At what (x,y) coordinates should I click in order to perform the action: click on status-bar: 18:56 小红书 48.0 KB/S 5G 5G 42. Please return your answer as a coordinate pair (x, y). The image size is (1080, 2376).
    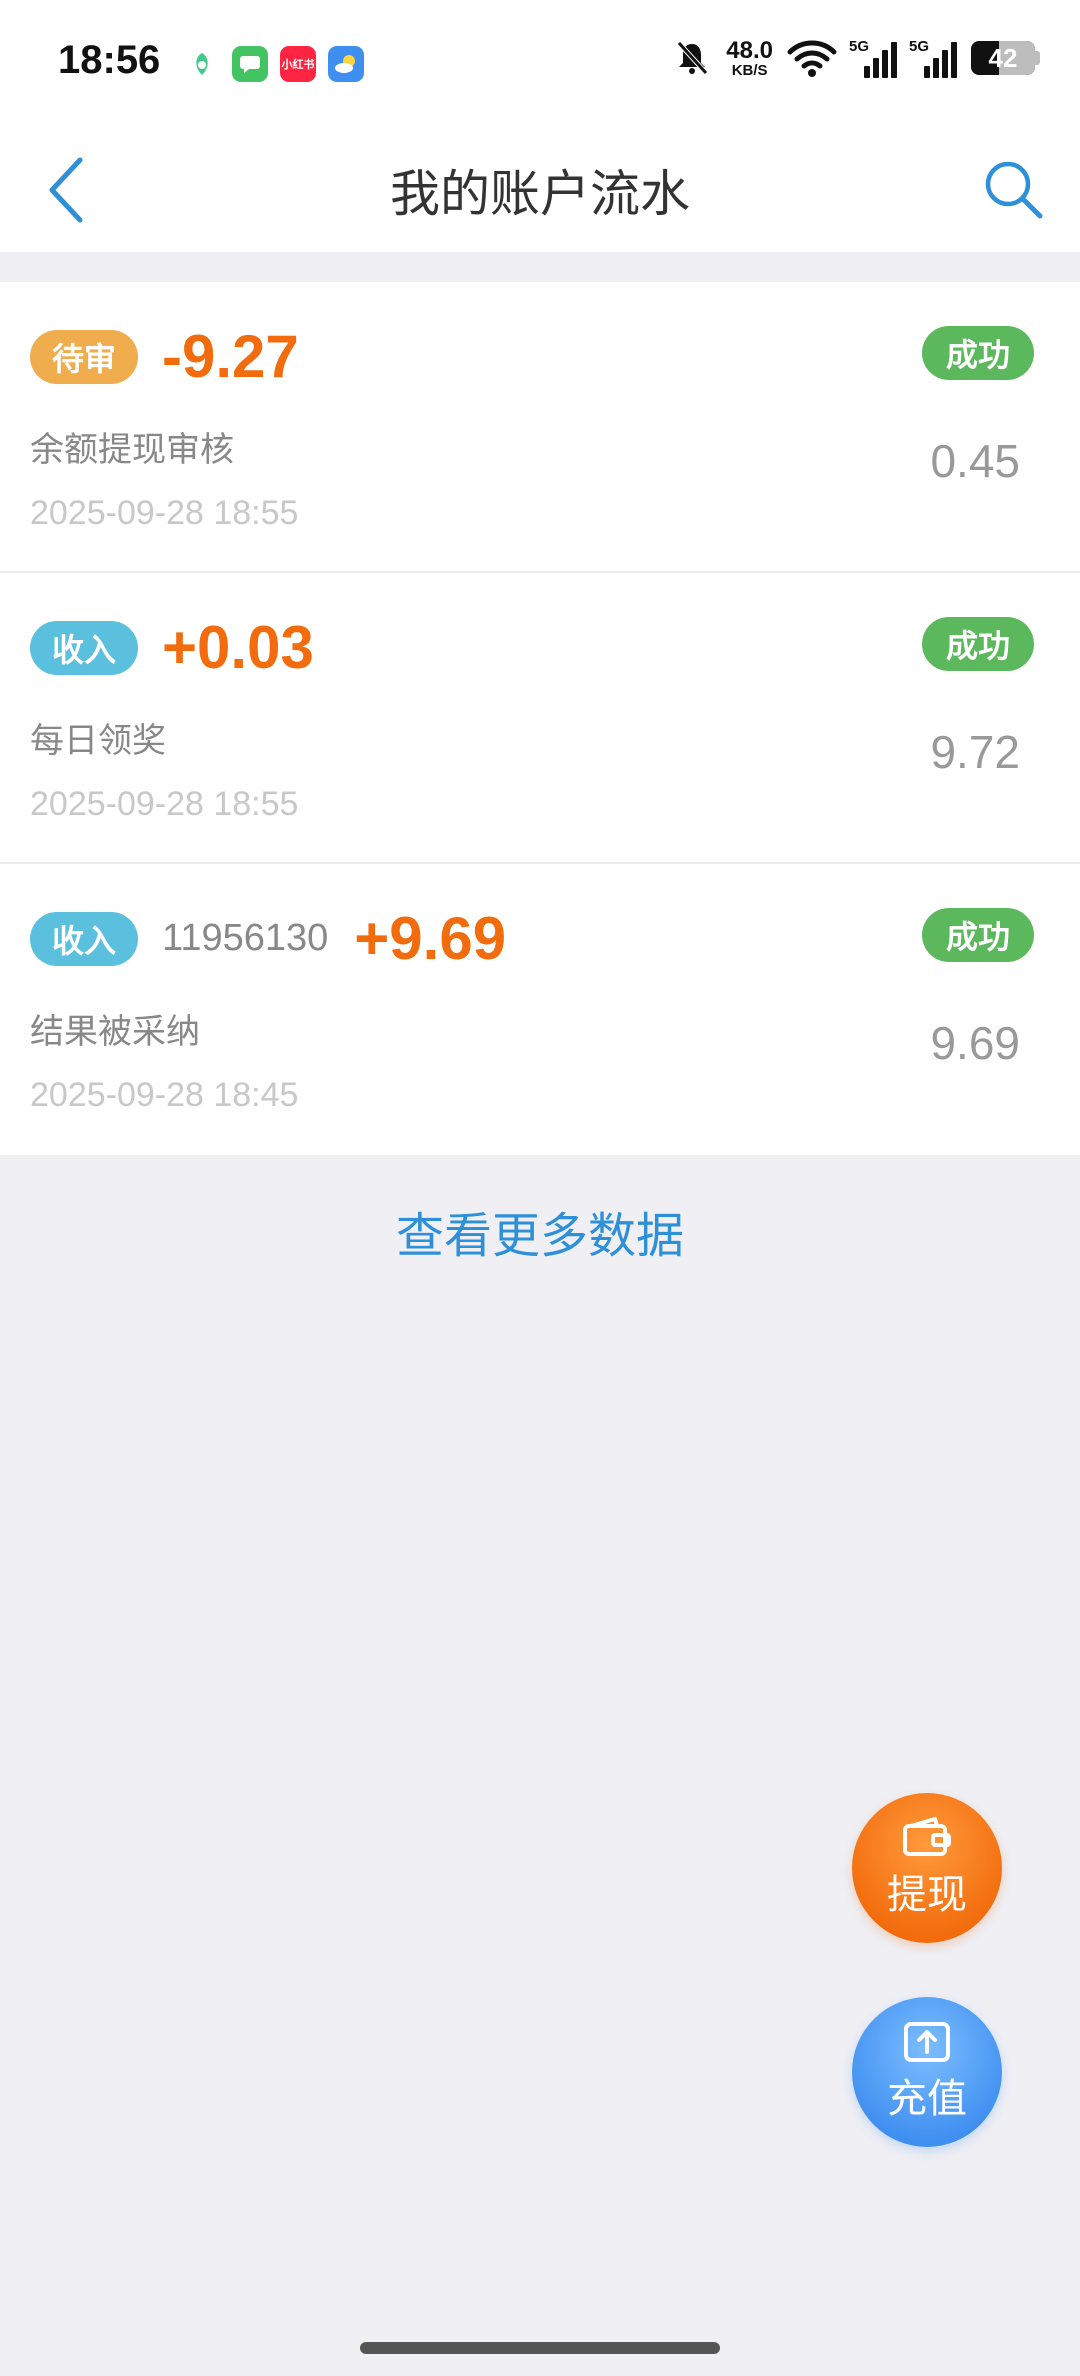
    Looking at the image, I should click on (540, 64).